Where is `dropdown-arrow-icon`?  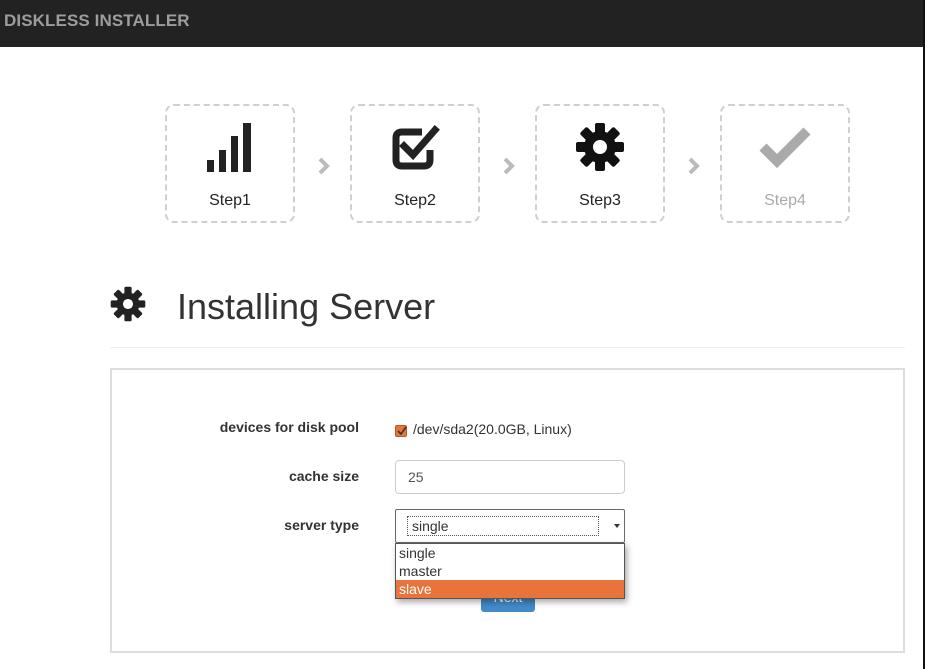
dropdown-arrow-icon is located at coordinates (617, 526).